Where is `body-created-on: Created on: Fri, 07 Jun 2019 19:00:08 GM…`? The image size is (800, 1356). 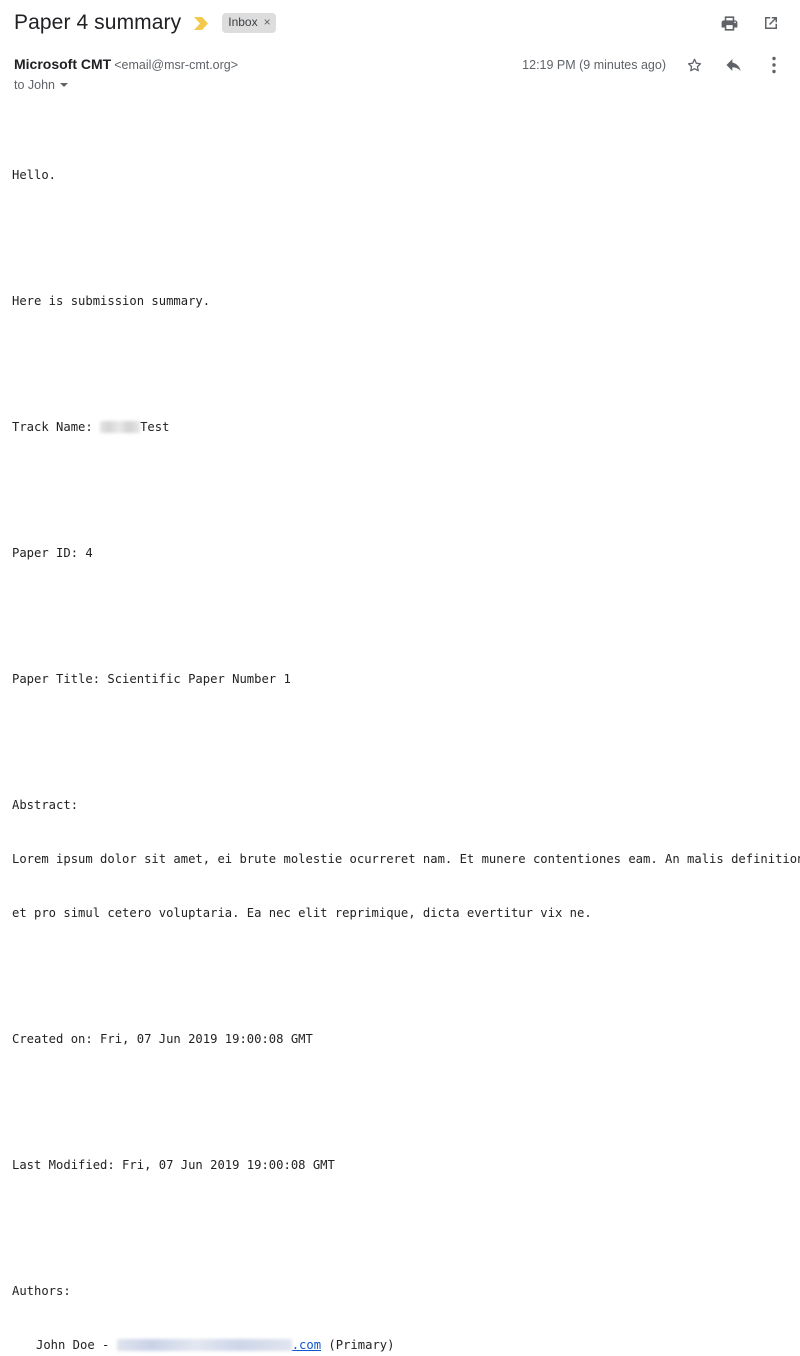 body-created-on: Created on: Fri, 07 Jun 2019 19:00:08 GM… is located at coordinates (162, 1039).